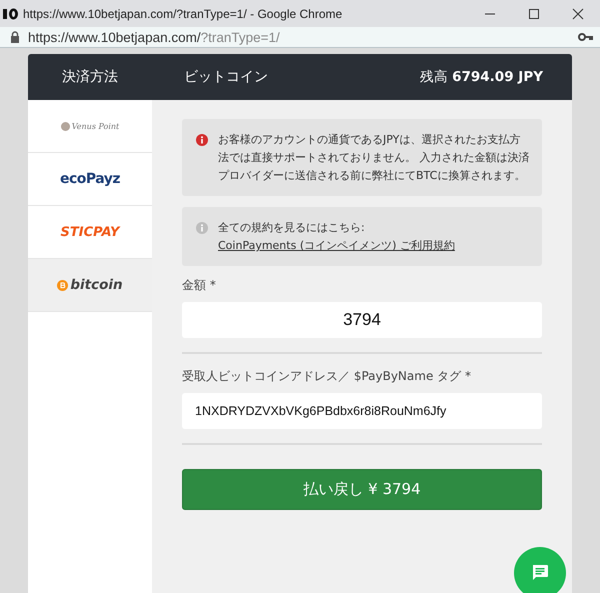  Describe the element at coordinates (90, 285) in the screenshot. I see `payment-method-tab: bitcoin` at that location.